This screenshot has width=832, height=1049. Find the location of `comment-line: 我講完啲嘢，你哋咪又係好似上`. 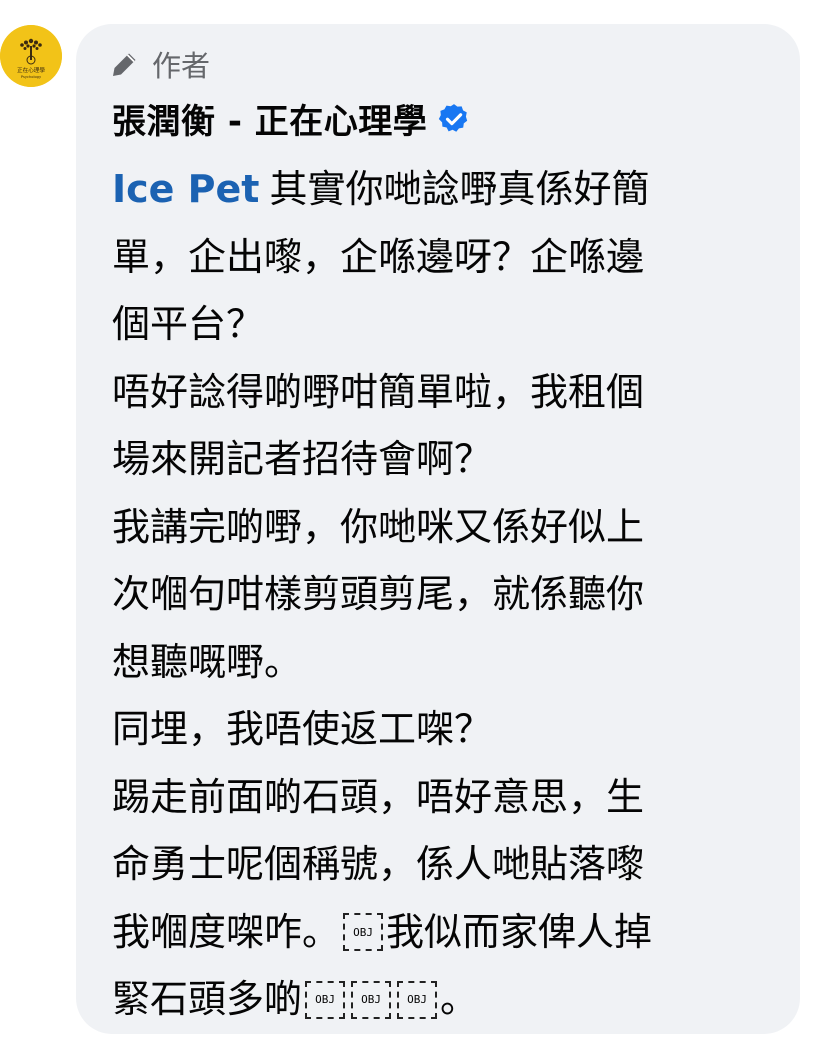

comment-line: 我講完啲嘢，你哋咪又係好似上 is located at coordinates (432, 528).